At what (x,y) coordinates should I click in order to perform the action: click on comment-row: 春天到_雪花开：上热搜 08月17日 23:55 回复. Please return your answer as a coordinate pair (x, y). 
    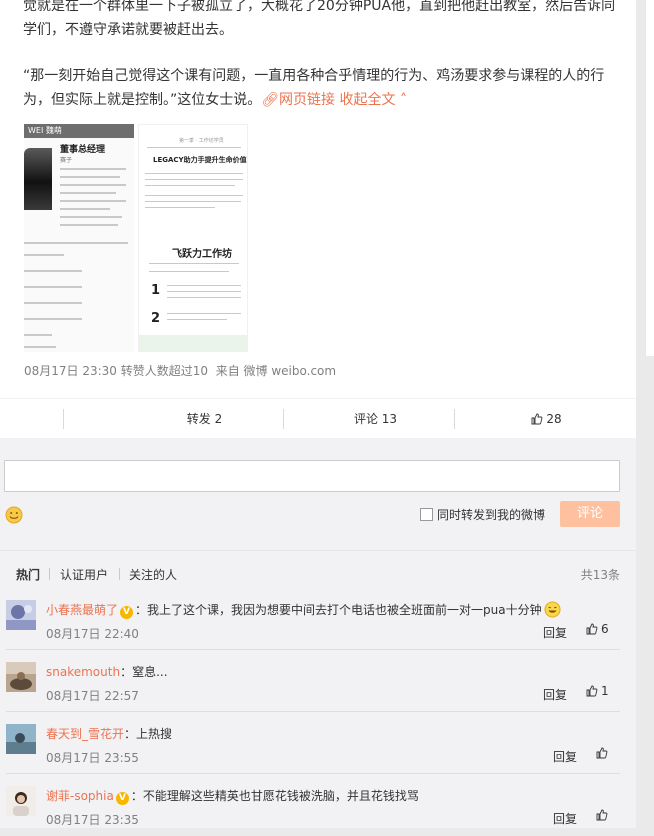
    Looking at the image, I should click on (318, 743).